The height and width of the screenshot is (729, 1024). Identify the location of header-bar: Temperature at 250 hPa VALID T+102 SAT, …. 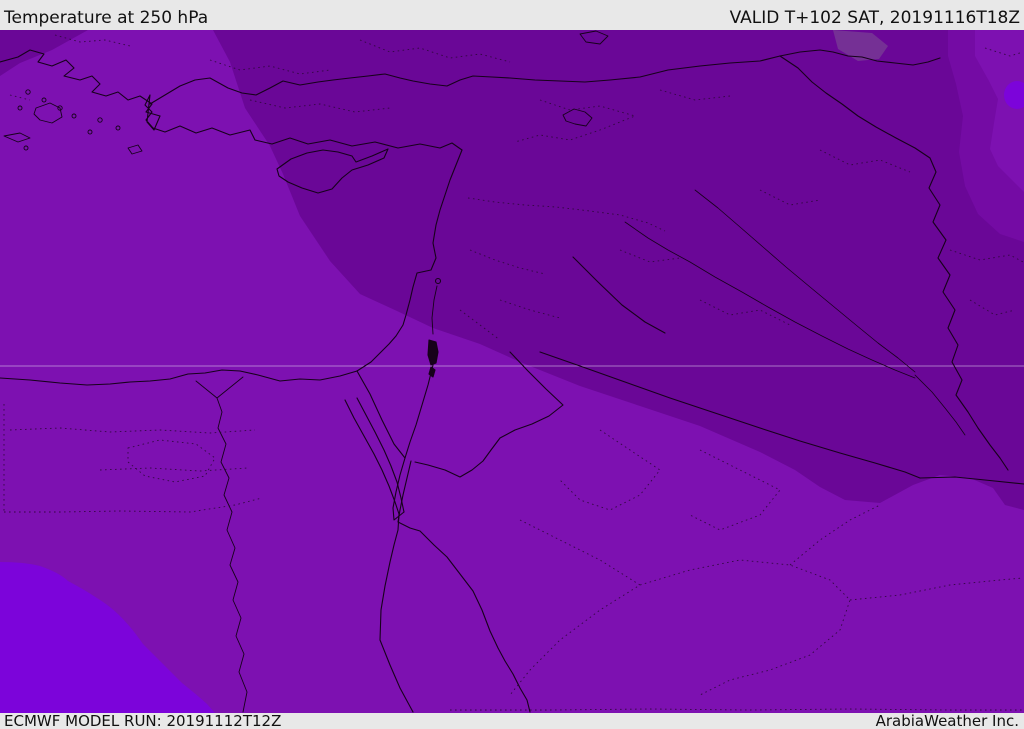
(512, 15).